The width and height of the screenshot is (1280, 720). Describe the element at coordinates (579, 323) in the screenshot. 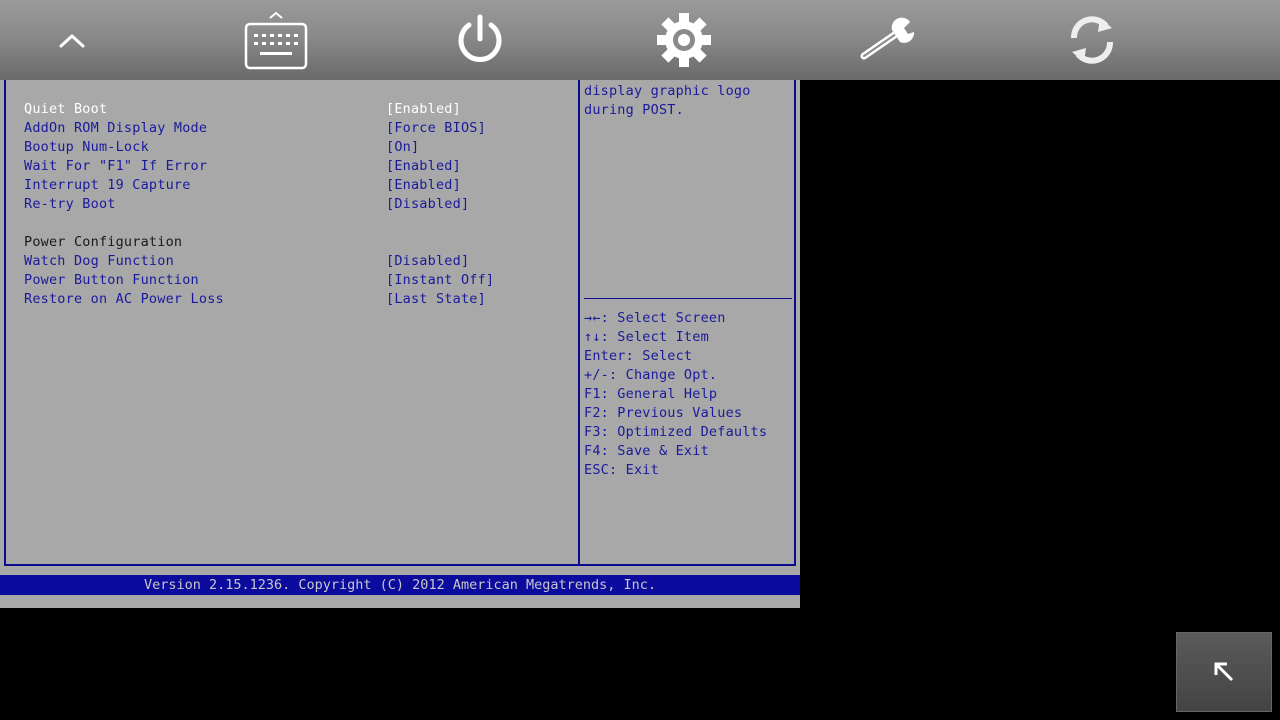

I see `panel-divider` at that location.